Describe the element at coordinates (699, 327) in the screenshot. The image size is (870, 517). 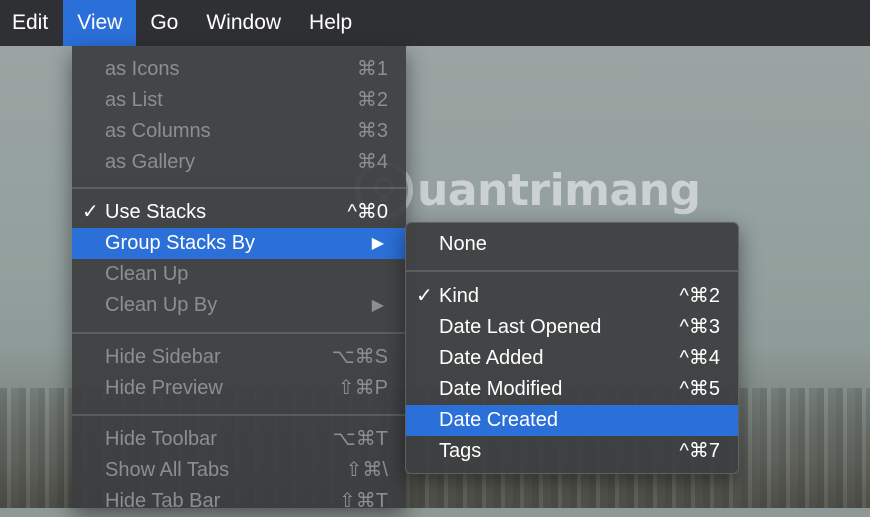
I see `menu-item-shortcut: ^⌘3` at that location.